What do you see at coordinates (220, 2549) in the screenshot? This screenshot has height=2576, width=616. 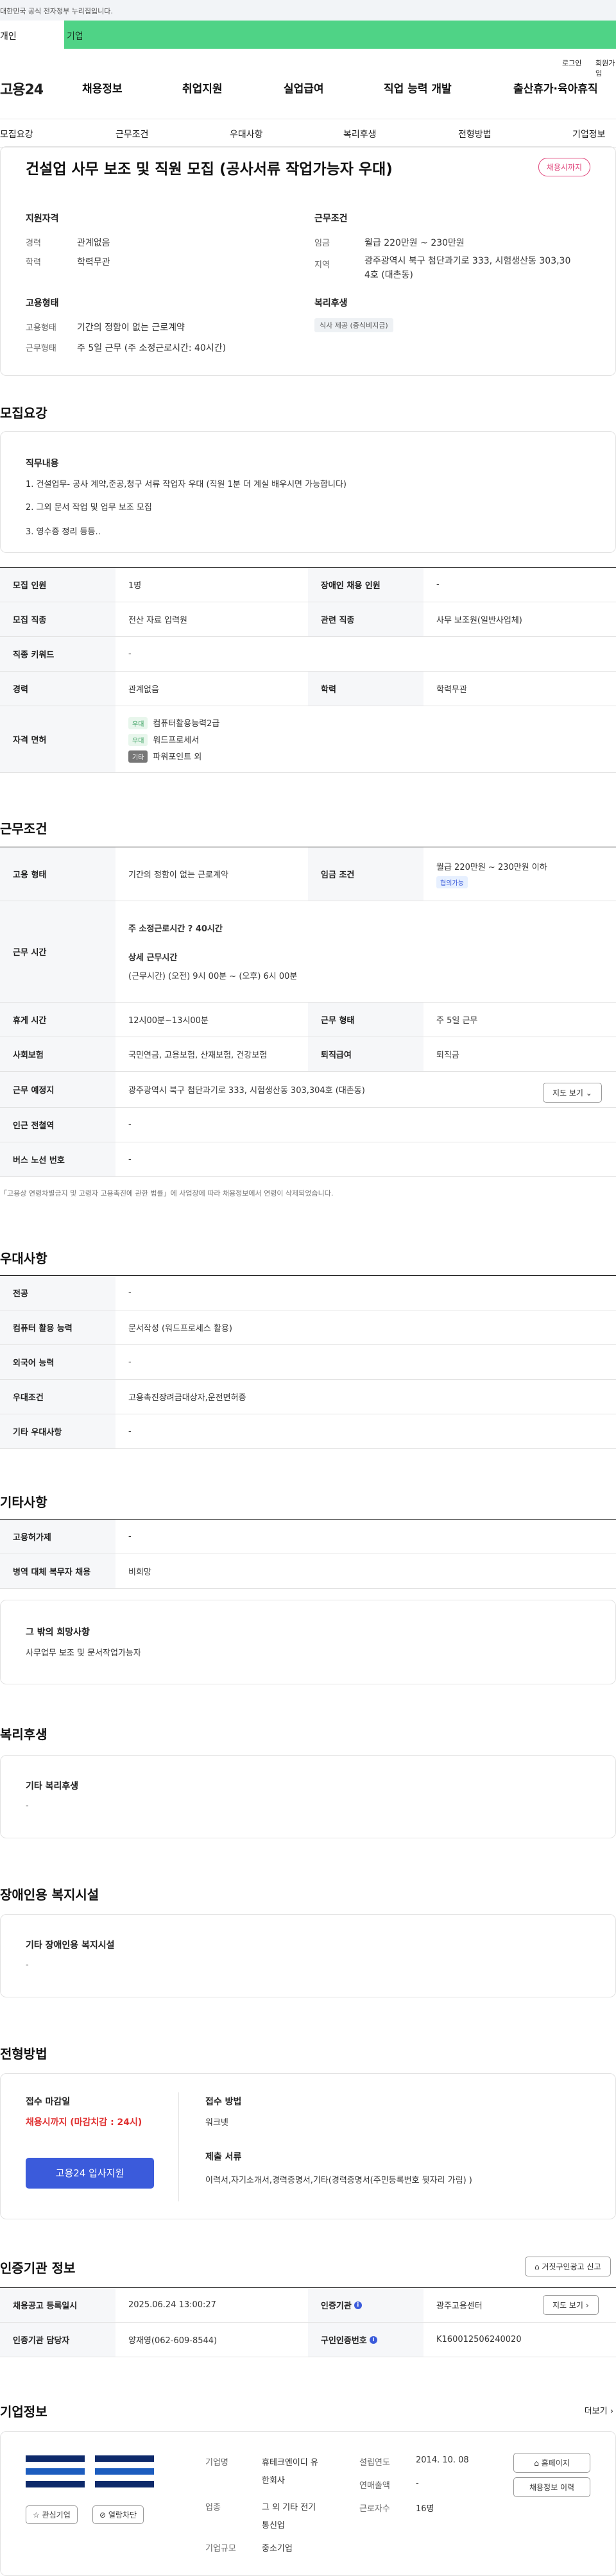 I see `company-size-label: 기업규모` at bounding box center [220, 2549].